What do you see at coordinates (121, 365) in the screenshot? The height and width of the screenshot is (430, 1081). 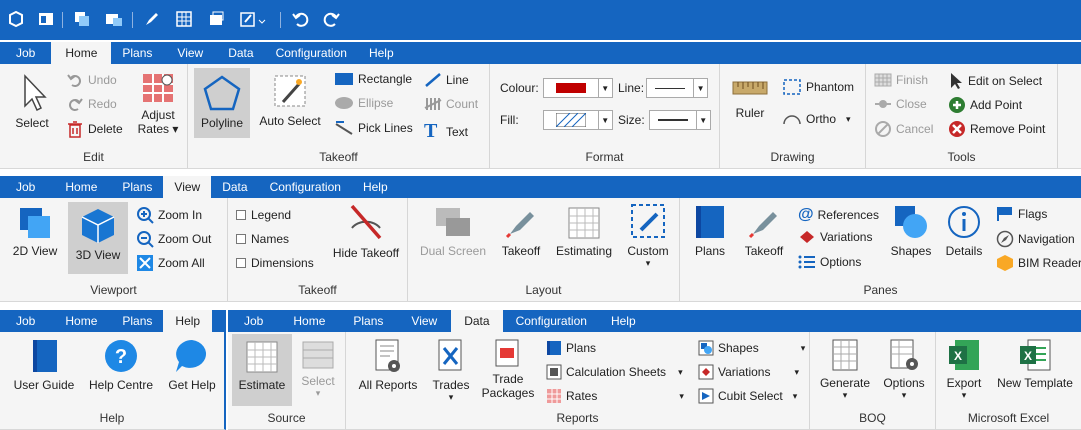 I see `help-centre-button: ? Help Centre` at bounding box center [121, 365].